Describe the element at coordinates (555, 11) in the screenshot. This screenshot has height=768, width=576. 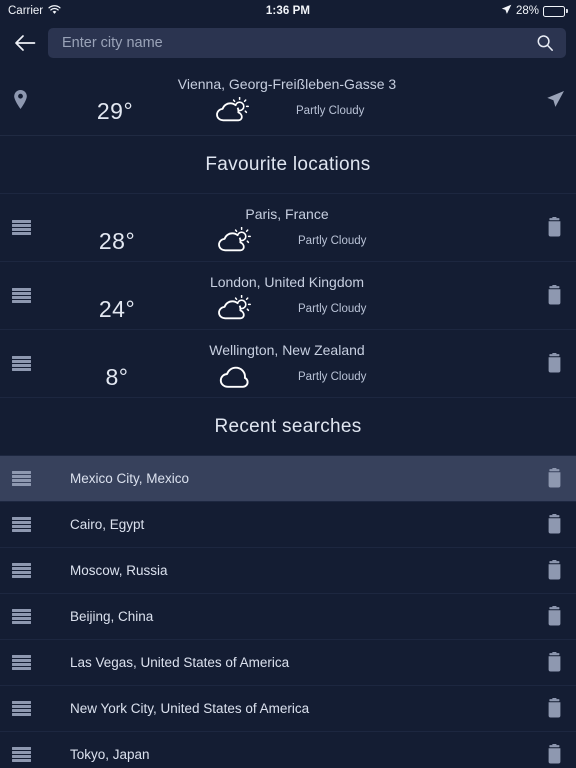
I see `battery-icon` at that location.